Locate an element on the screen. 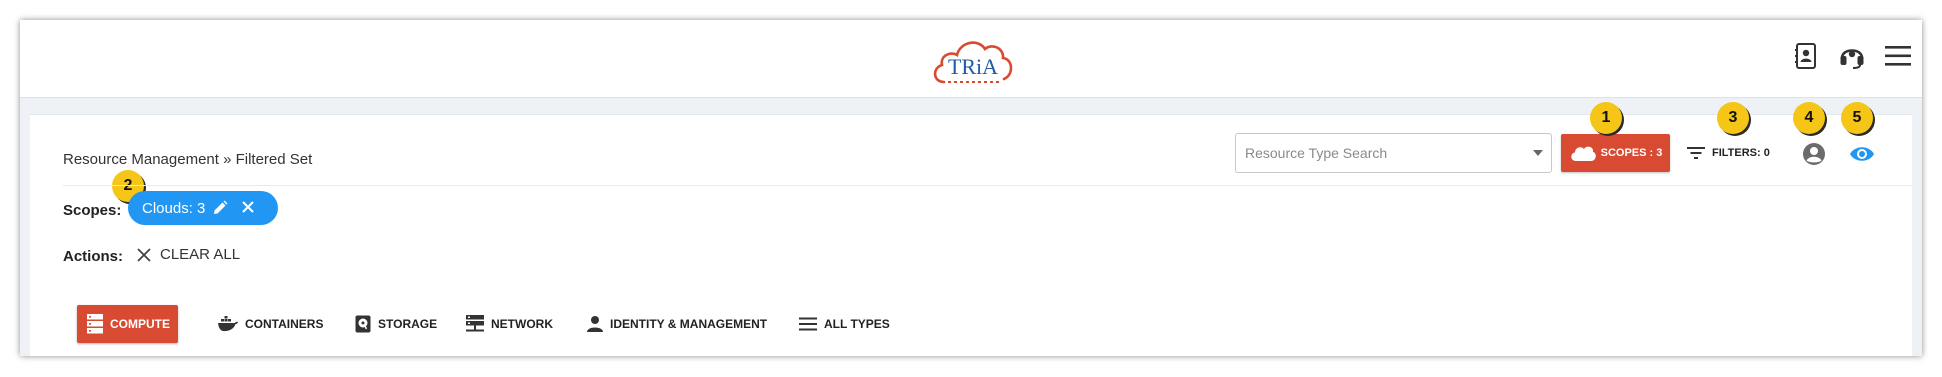 The height and width of the screenshot is (377, 1942). search-input is located at coordinates (1393, 153).